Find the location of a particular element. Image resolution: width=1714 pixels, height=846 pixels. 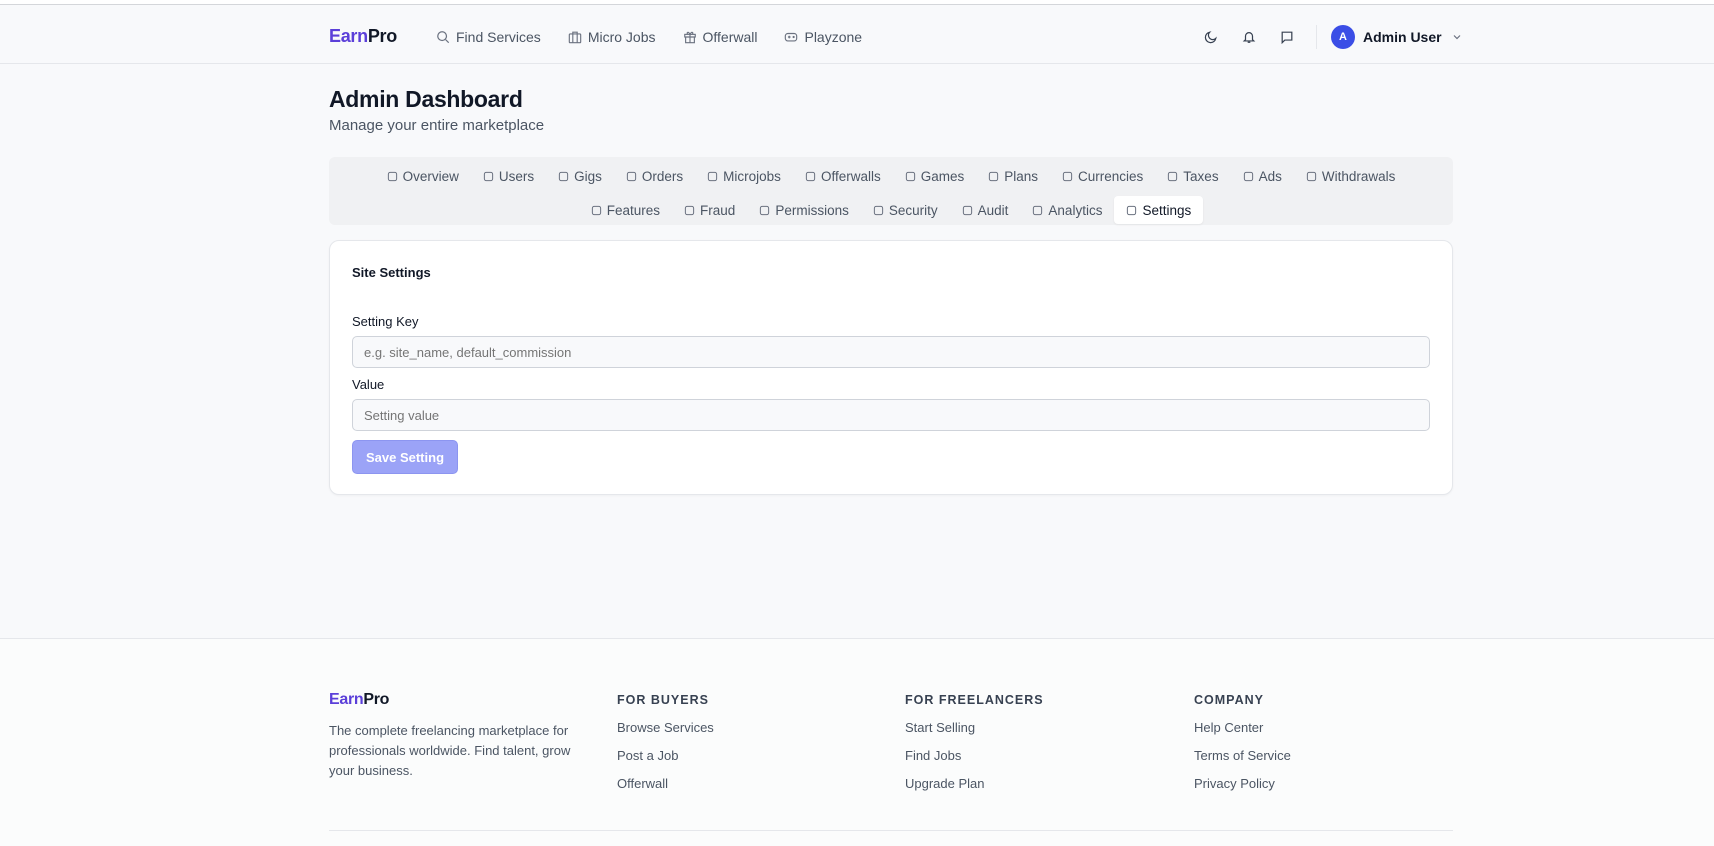

wallet-icon is located at coordinates (1311, 176).